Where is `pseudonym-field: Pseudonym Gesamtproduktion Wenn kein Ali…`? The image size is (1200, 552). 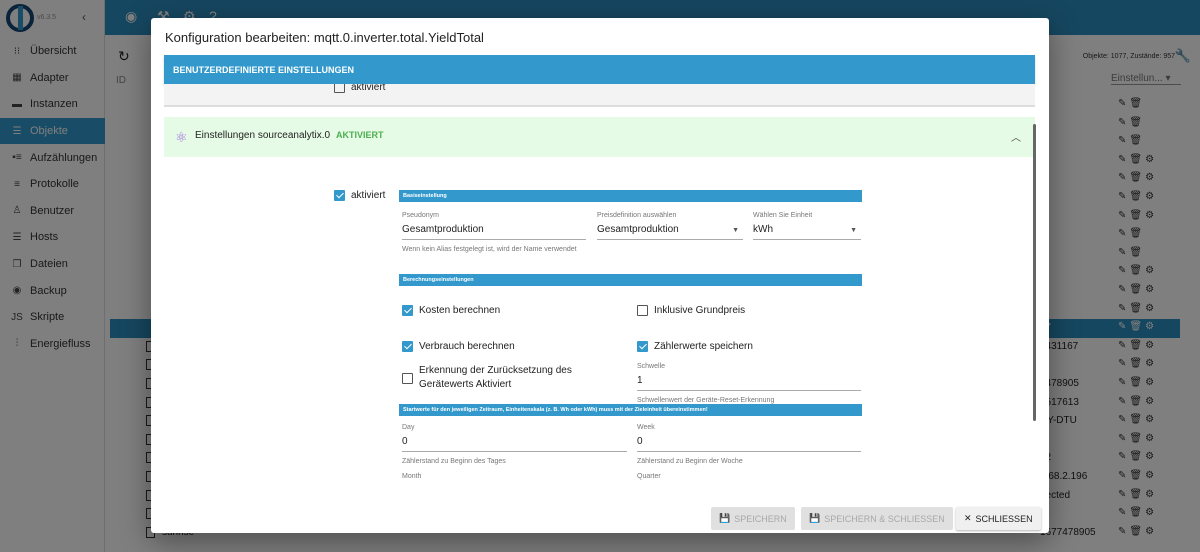 pseudonym-field: Pseudonym Gesamtproduktion Wenn kein Ali… is located at coordinates (494, 233).